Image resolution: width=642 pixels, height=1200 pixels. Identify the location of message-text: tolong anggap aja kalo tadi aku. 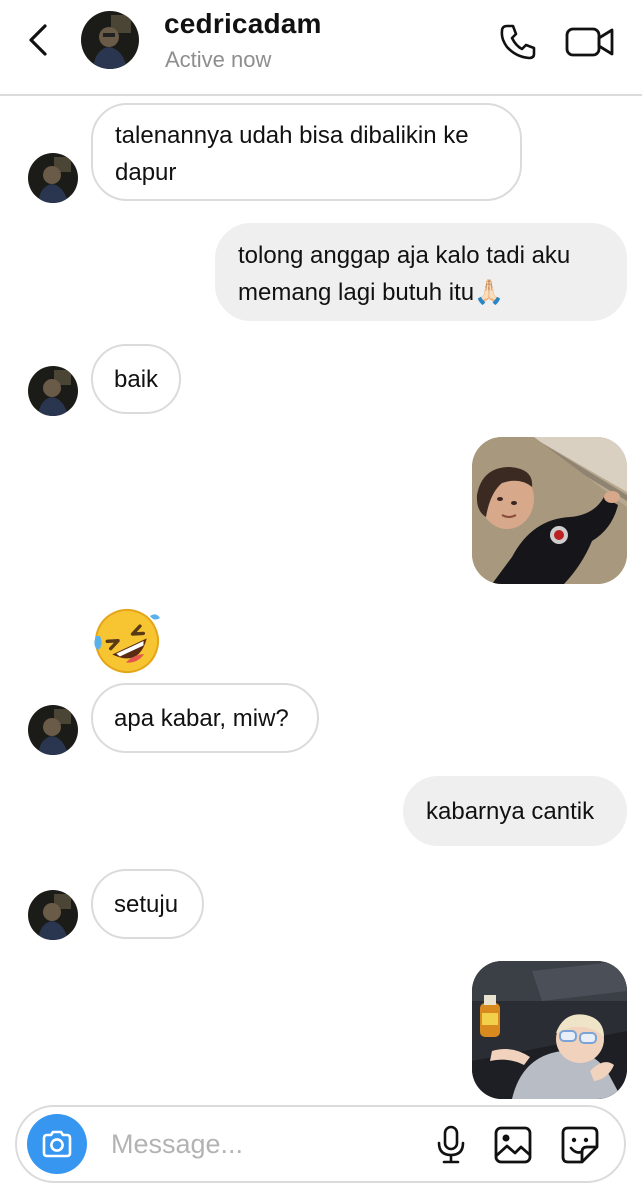
(404, 255).